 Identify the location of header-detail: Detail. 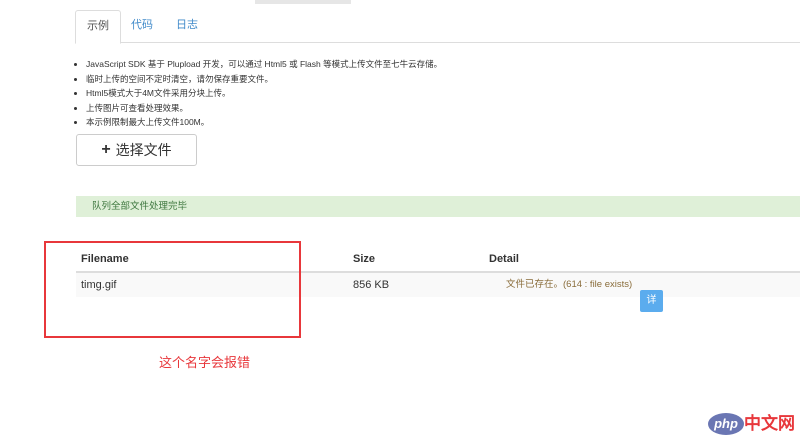
(504, 259).